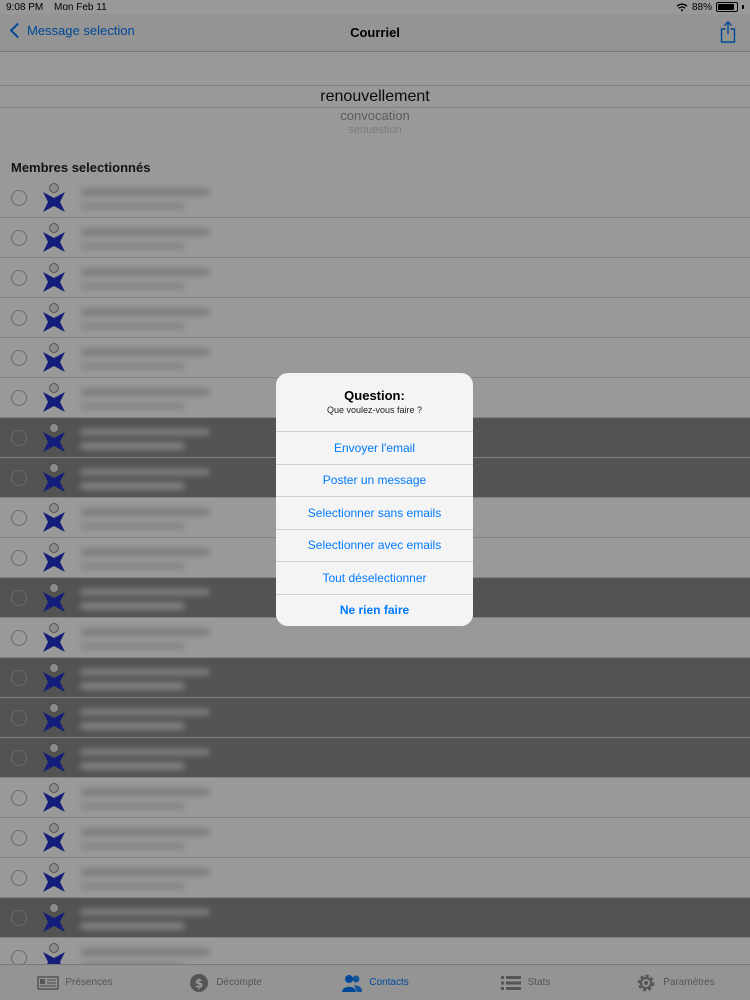  I want to click on post-message-button: Poster un message, so click(374, 479).